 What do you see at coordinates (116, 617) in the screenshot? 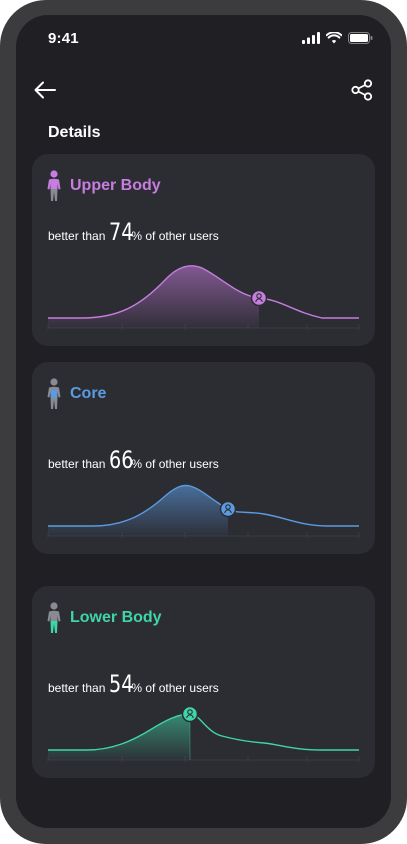
I see `card-title: Lower Body` at bounding box center [116, 617].